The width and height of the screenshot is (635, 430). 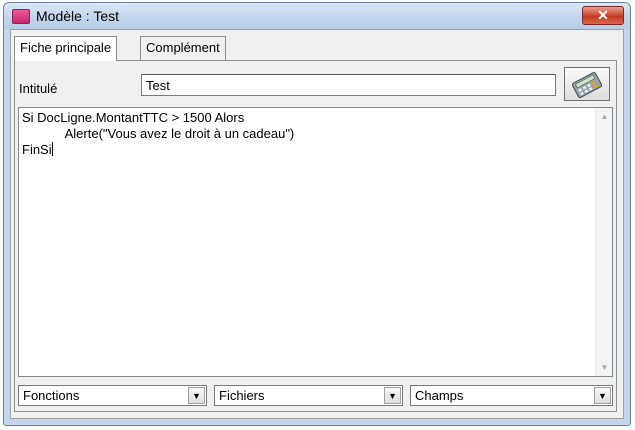 I want to click on title-bar: Modèle : Test ✕, so click(x=317, y=16).